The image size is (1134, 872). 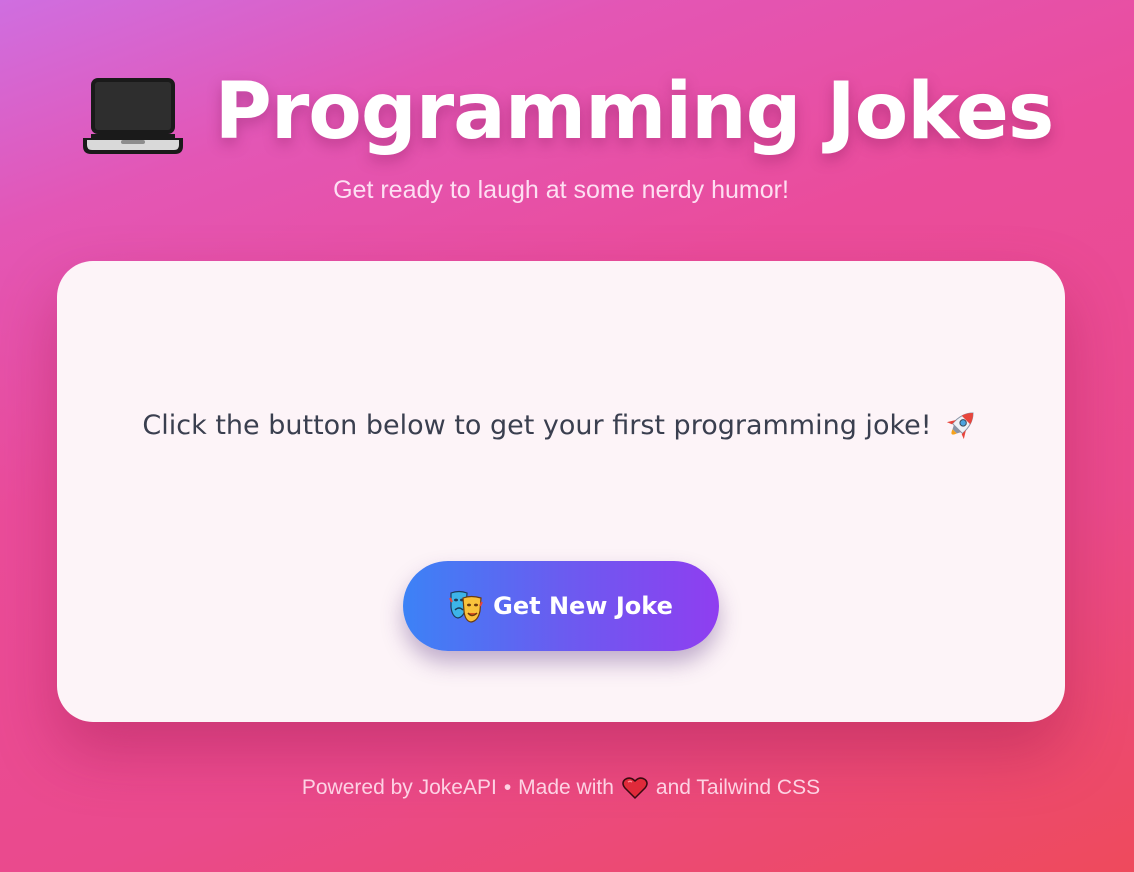 What do you see at coordinates (561, 190) in the screenshot?
I see `page-subtitle: Get ready to laugh at some nerdy humor!` at bounding box center [561, 190].